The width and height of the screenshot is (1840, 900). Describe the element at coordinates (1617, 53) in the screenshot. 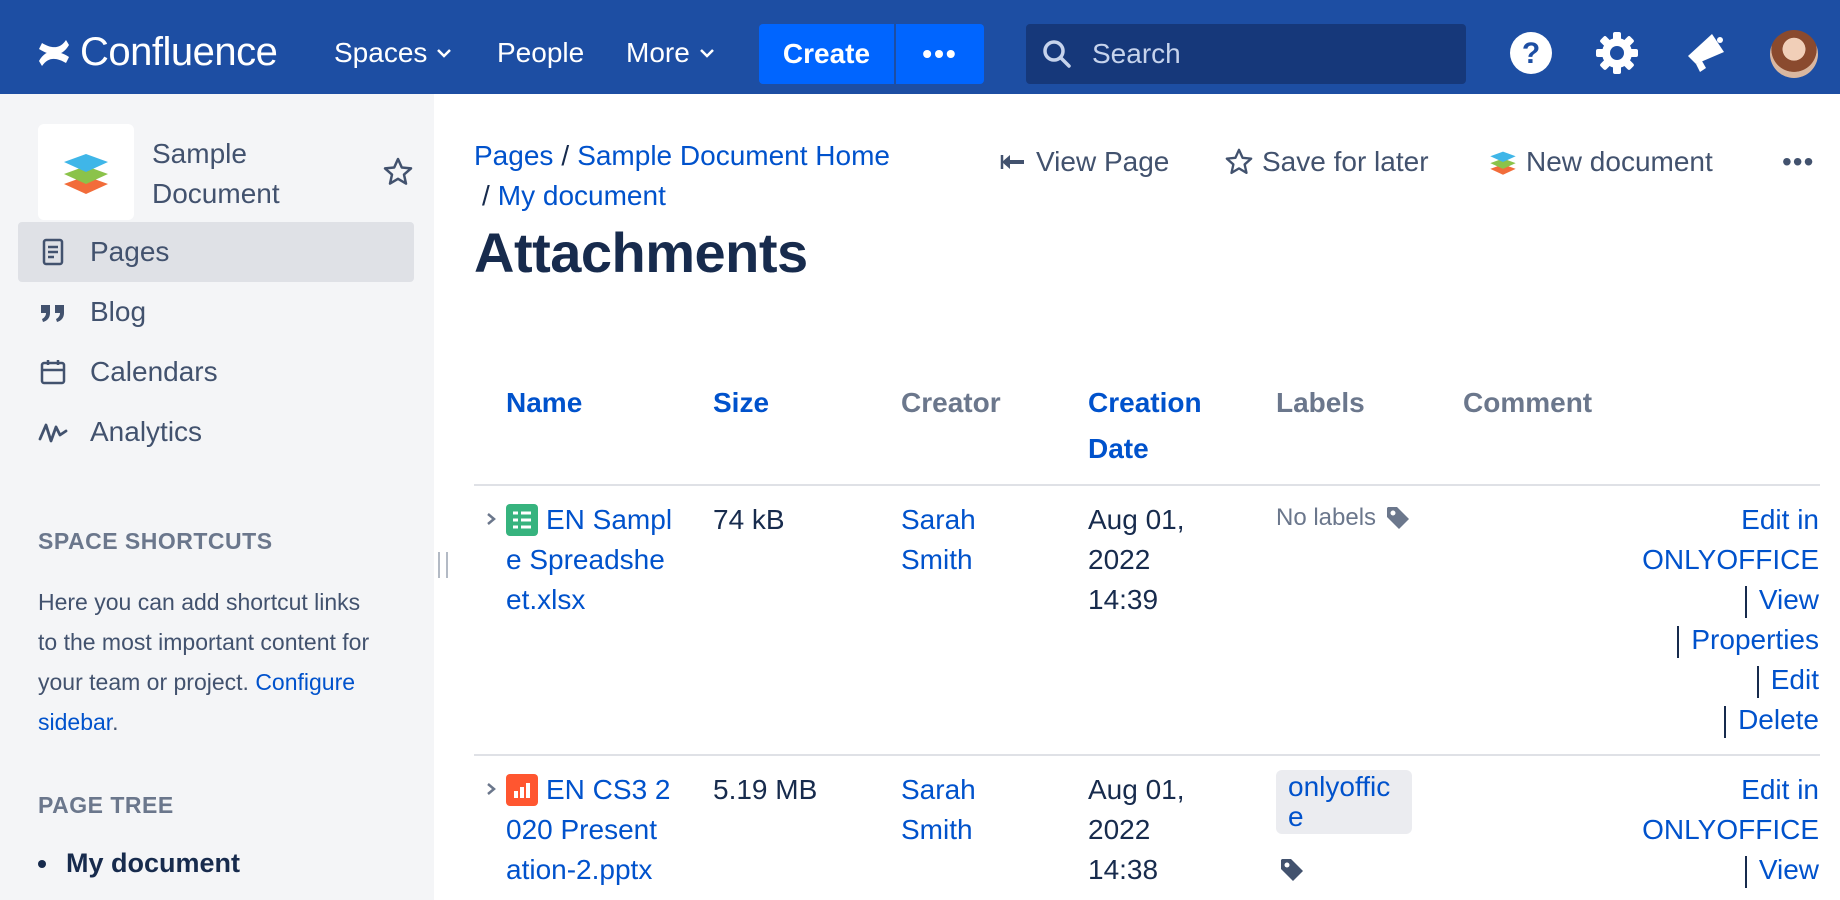

I see `gear-icon` at that location.